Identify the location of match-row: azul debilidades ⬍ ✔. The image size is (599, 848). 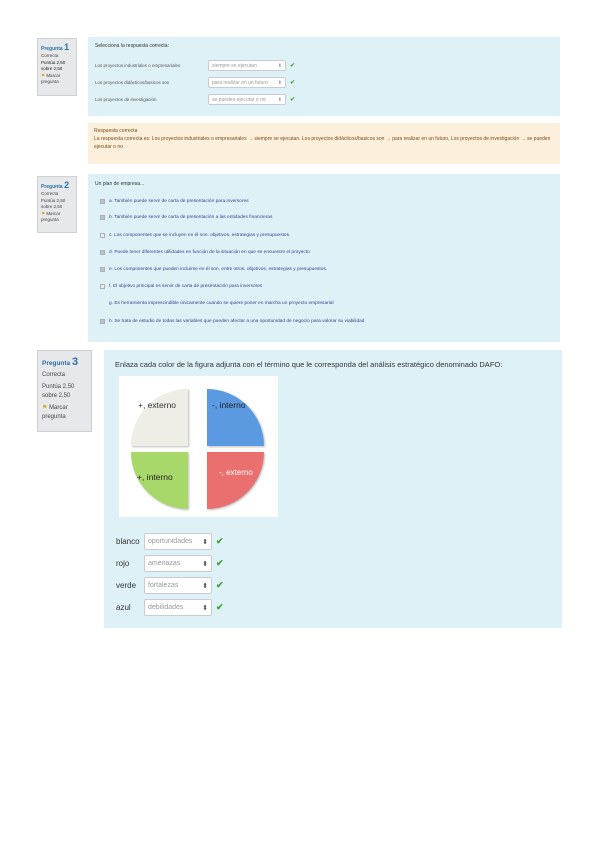
(170, 607).